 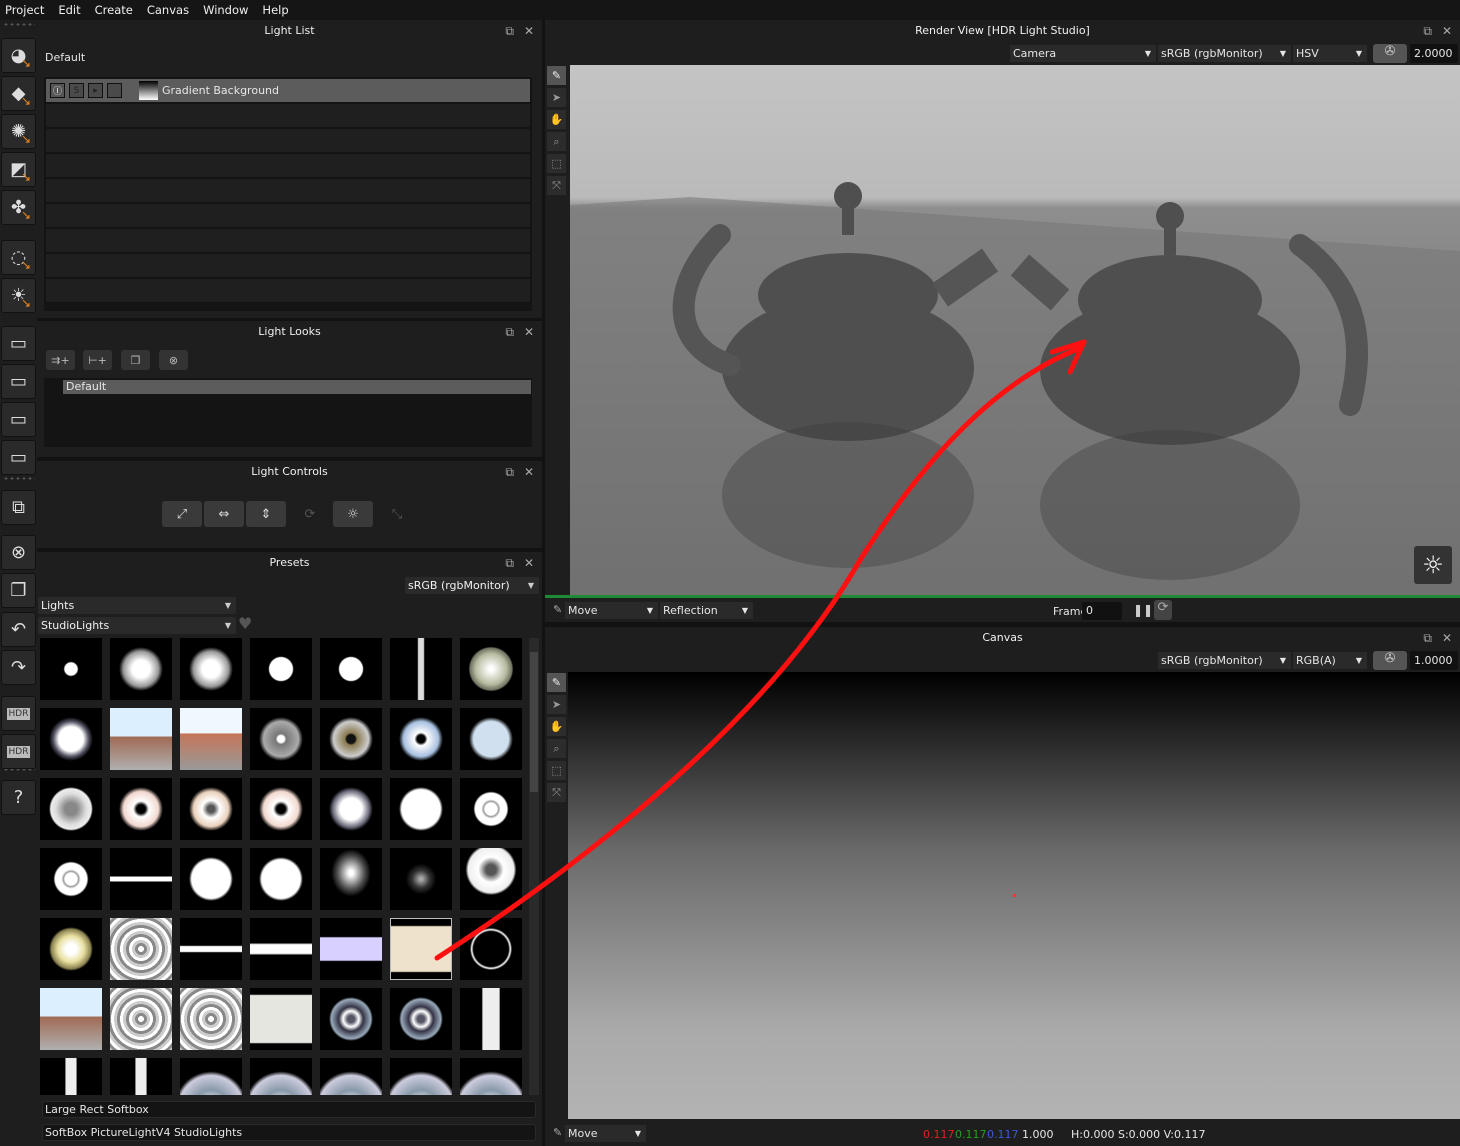 What do you see at coordinates (297, 387) in the screenshot?
I see `look-item: Default` at bounding box center [297, 387].